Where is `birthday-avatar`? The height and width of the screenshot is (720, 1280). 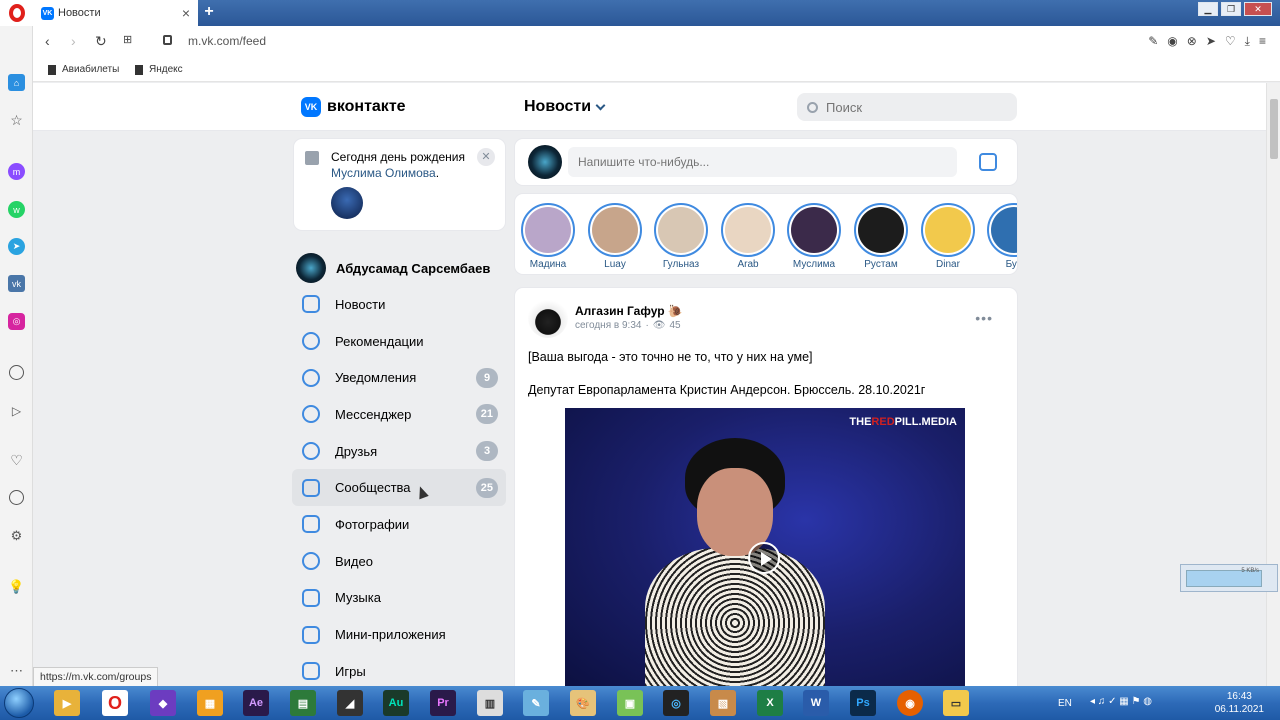 birthday-avatar is located at coordinates (347, 203).